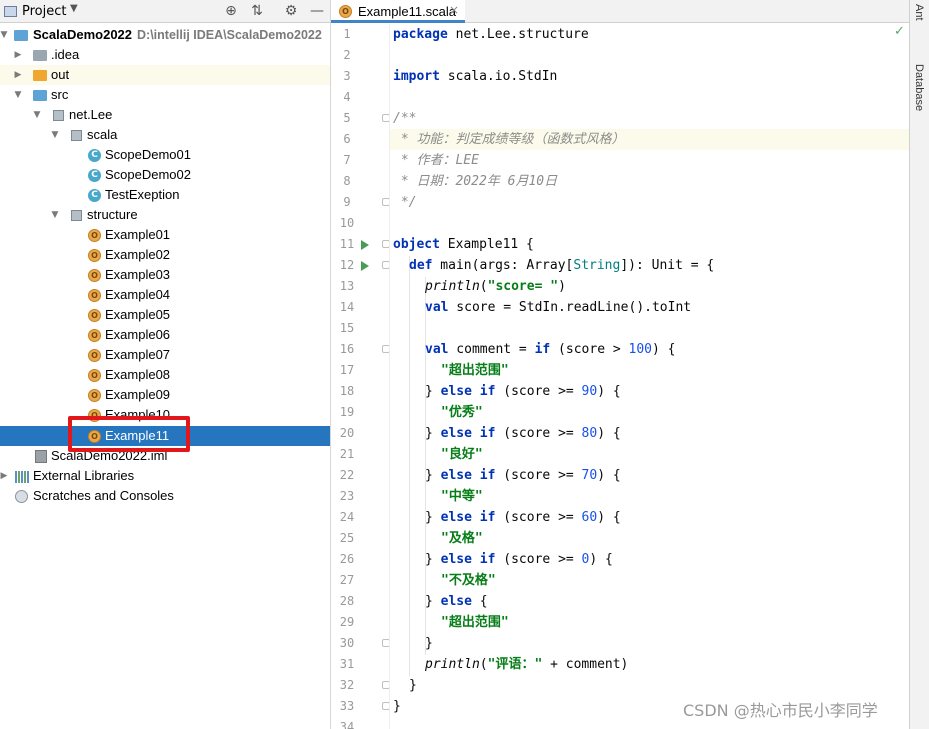 The height and width of the screenshot is (729, 929). I want to click on gear-icon: ⚙, so click(291, 11).